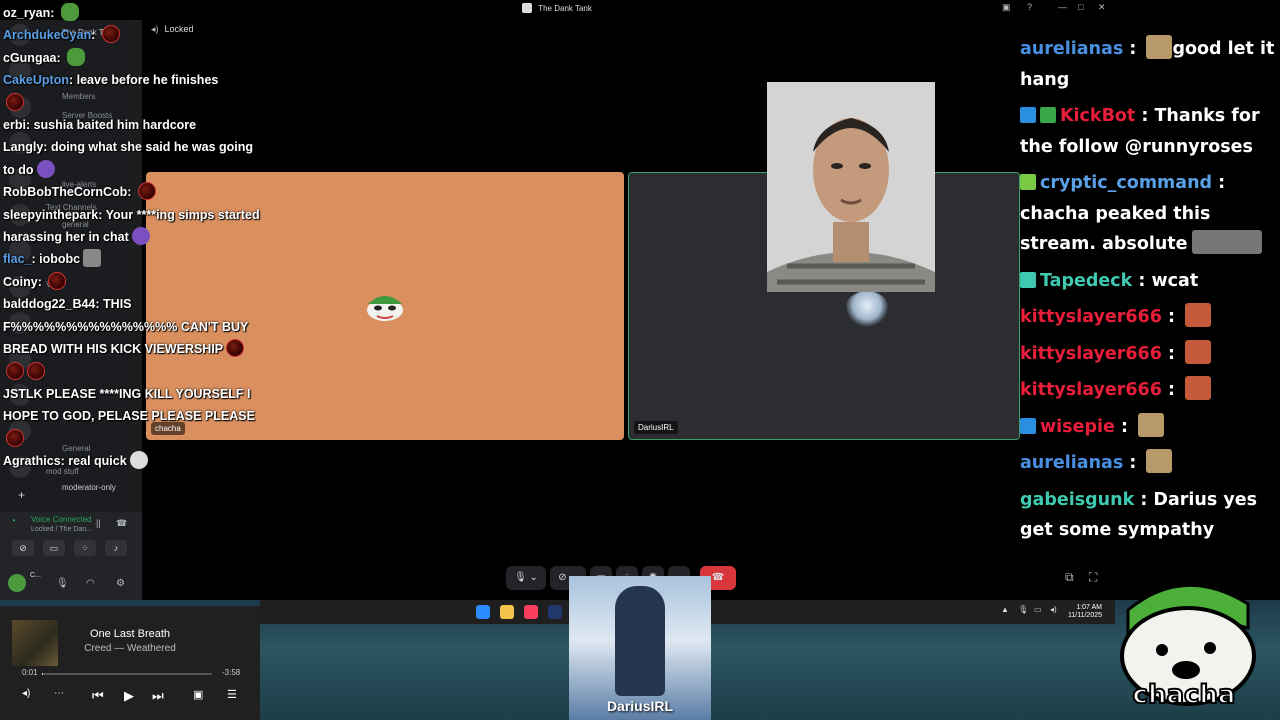 This screenshot has width=1280, height=720. I want to click on tray-overflow-icon: ▲, so click(1005, 609).